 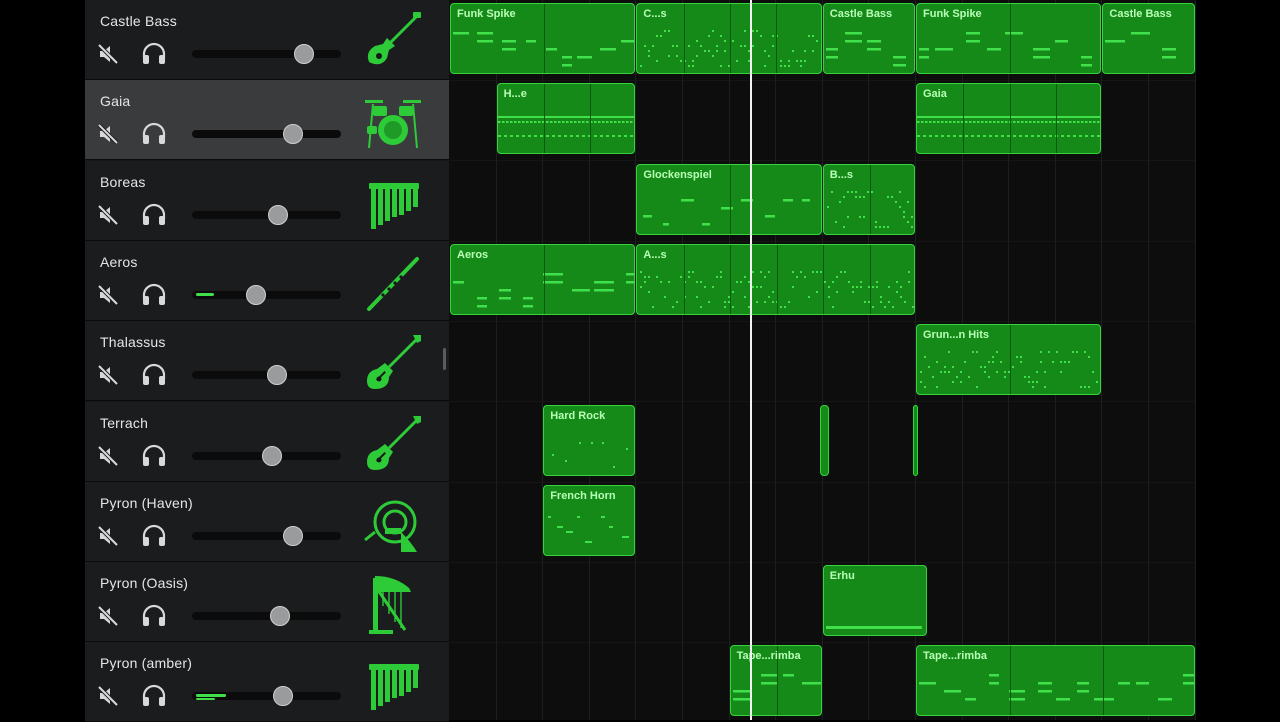 I want to click on music-region: Aeros, so click(x=543, y=279).